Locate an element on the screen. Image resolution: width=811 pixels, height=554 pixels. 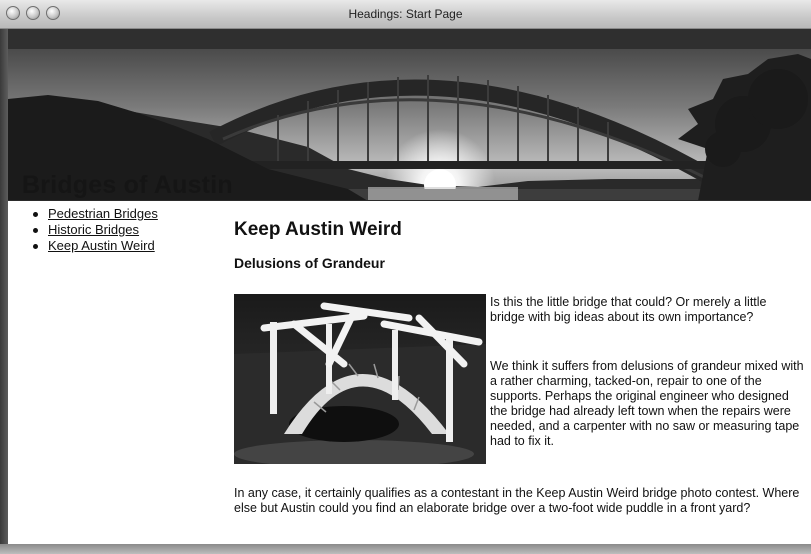
window-title: Headings: Start Page is located at coordinates (405, 14).